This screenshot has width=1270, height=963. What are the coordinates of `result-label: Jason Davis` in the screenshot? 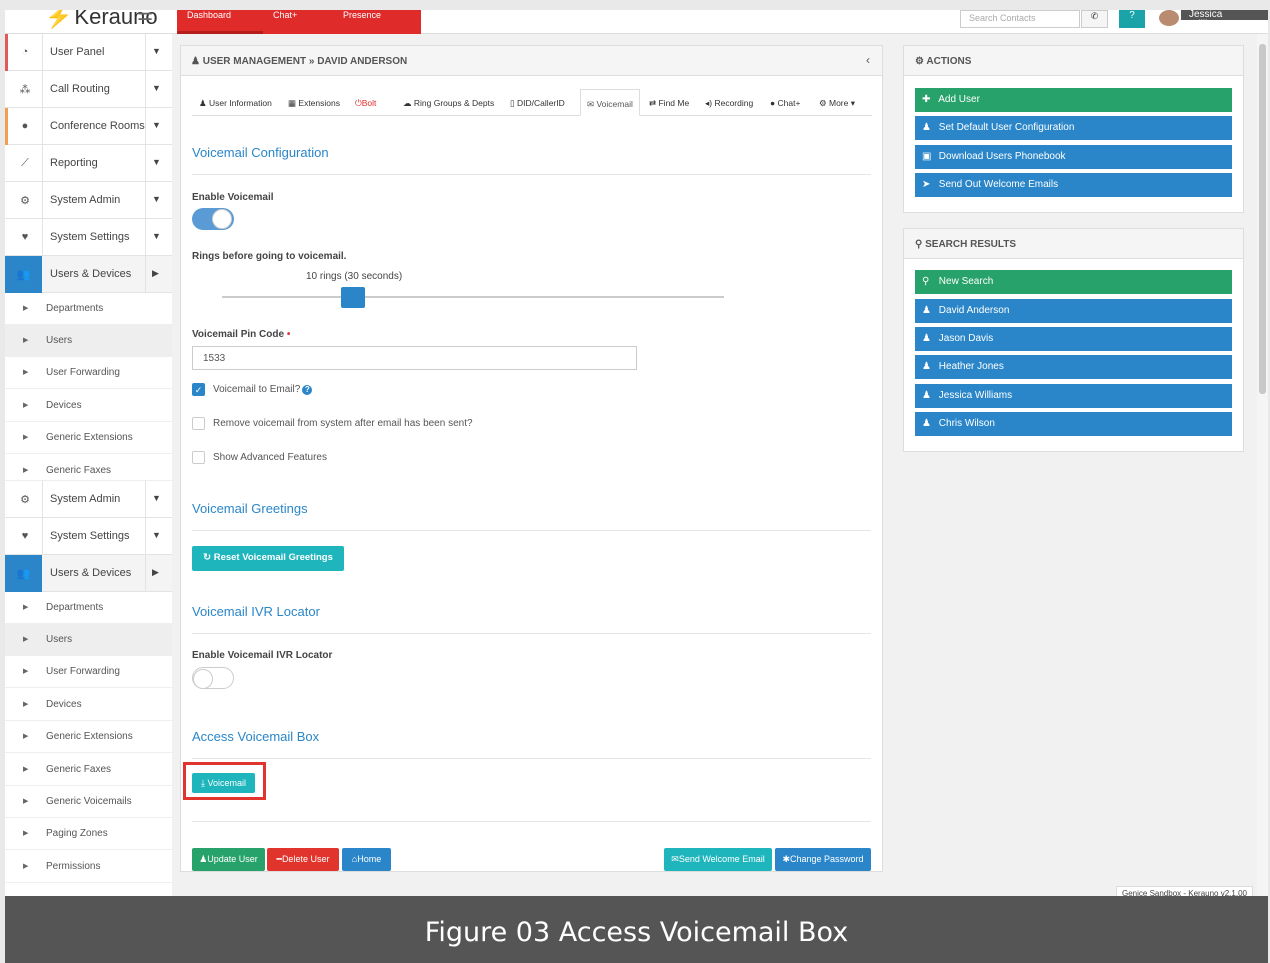 It's located at (966, 338).